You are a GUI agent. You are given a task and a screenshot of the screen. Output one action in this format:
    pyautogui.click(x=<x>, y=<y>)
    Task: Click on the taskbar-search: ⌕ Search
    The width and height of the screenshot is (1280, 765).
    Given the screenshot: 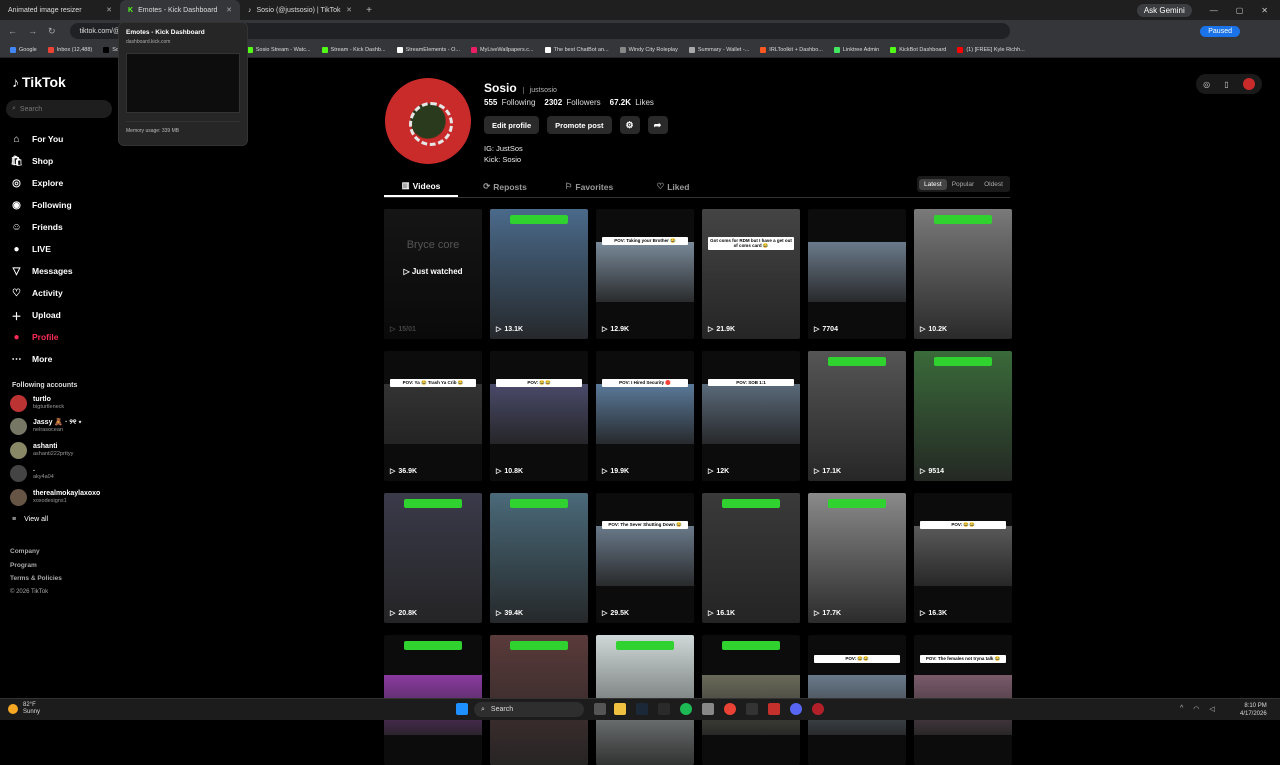 What is the action you would take?
    pyautogui.click(x=529, y=709)
    